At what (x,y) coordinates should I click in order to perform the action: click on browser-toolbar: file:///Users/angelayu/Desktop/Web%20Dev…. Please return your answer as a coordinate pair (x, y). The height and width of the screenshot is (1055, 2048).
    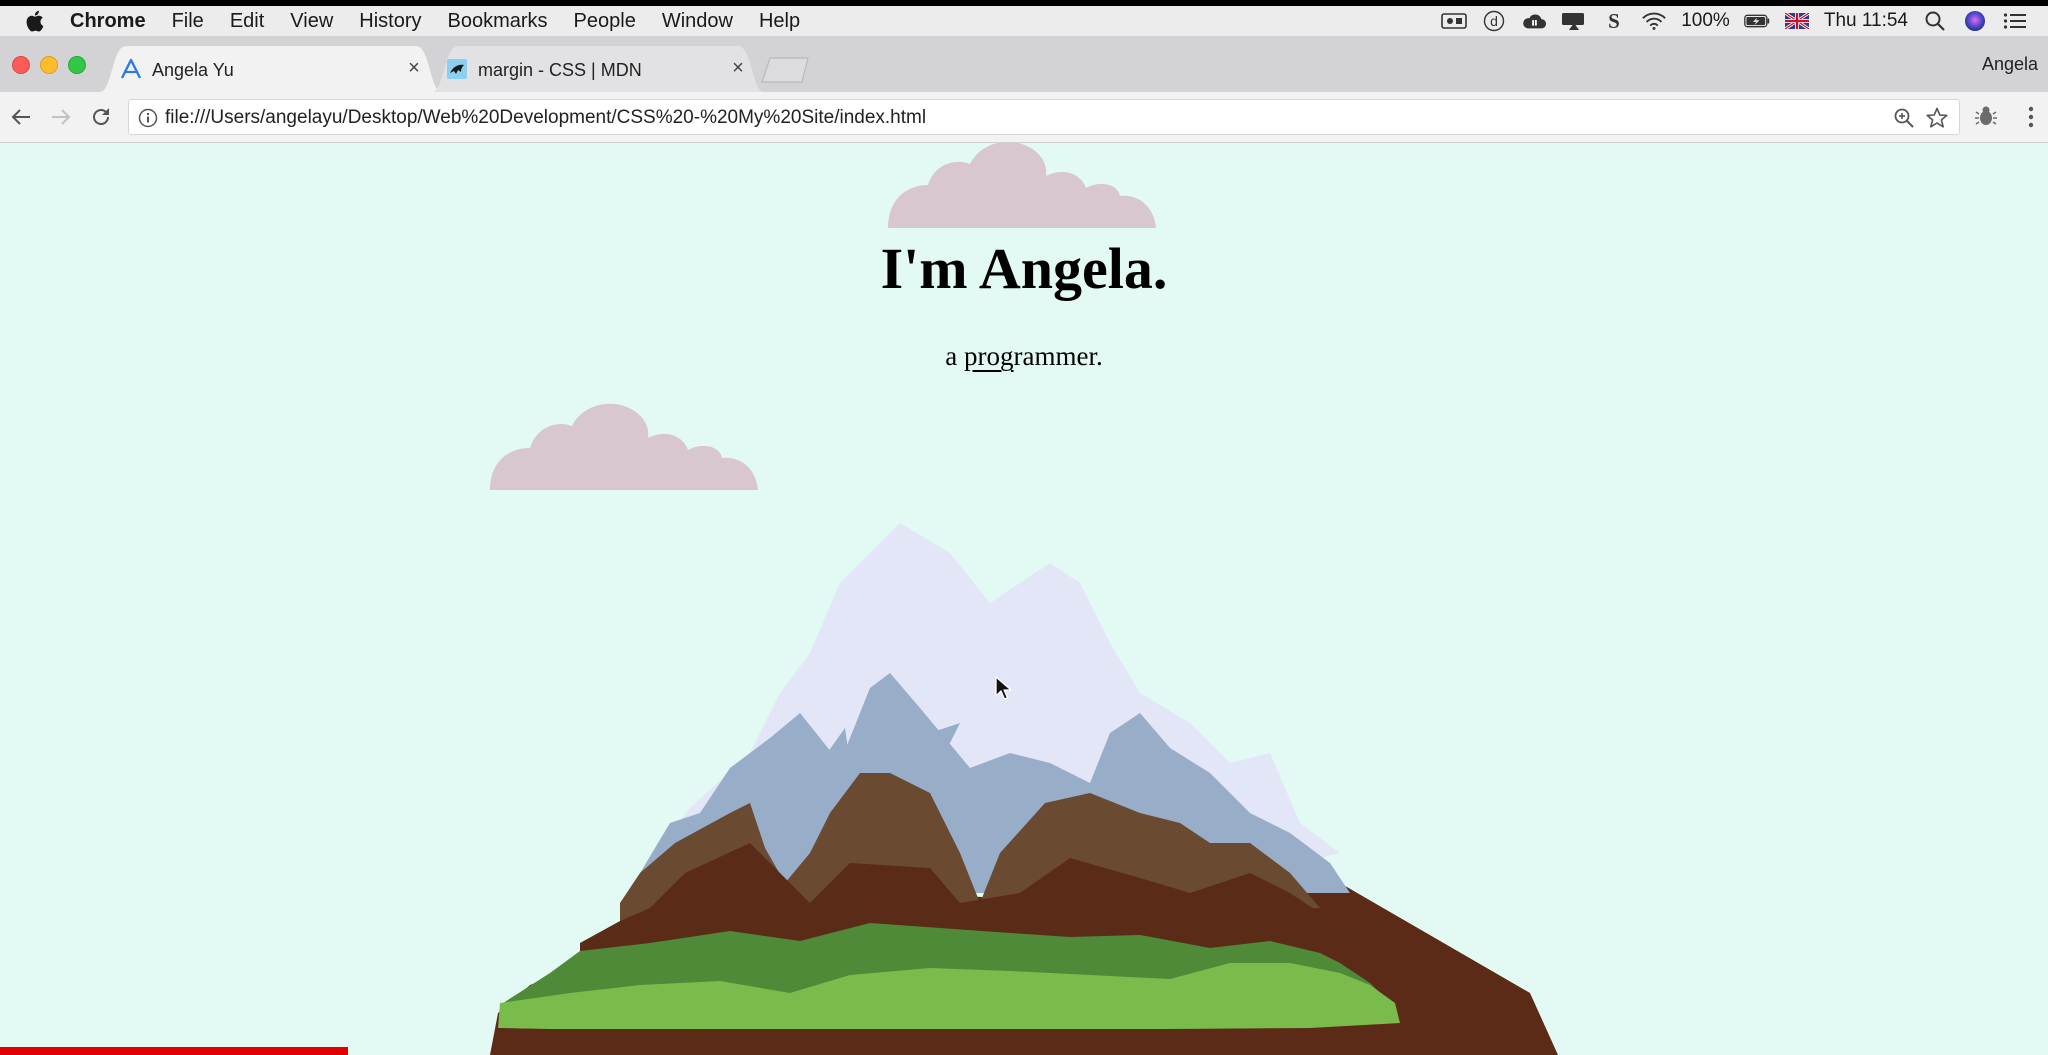
    Looking at the image, I should click on (1024, 117).